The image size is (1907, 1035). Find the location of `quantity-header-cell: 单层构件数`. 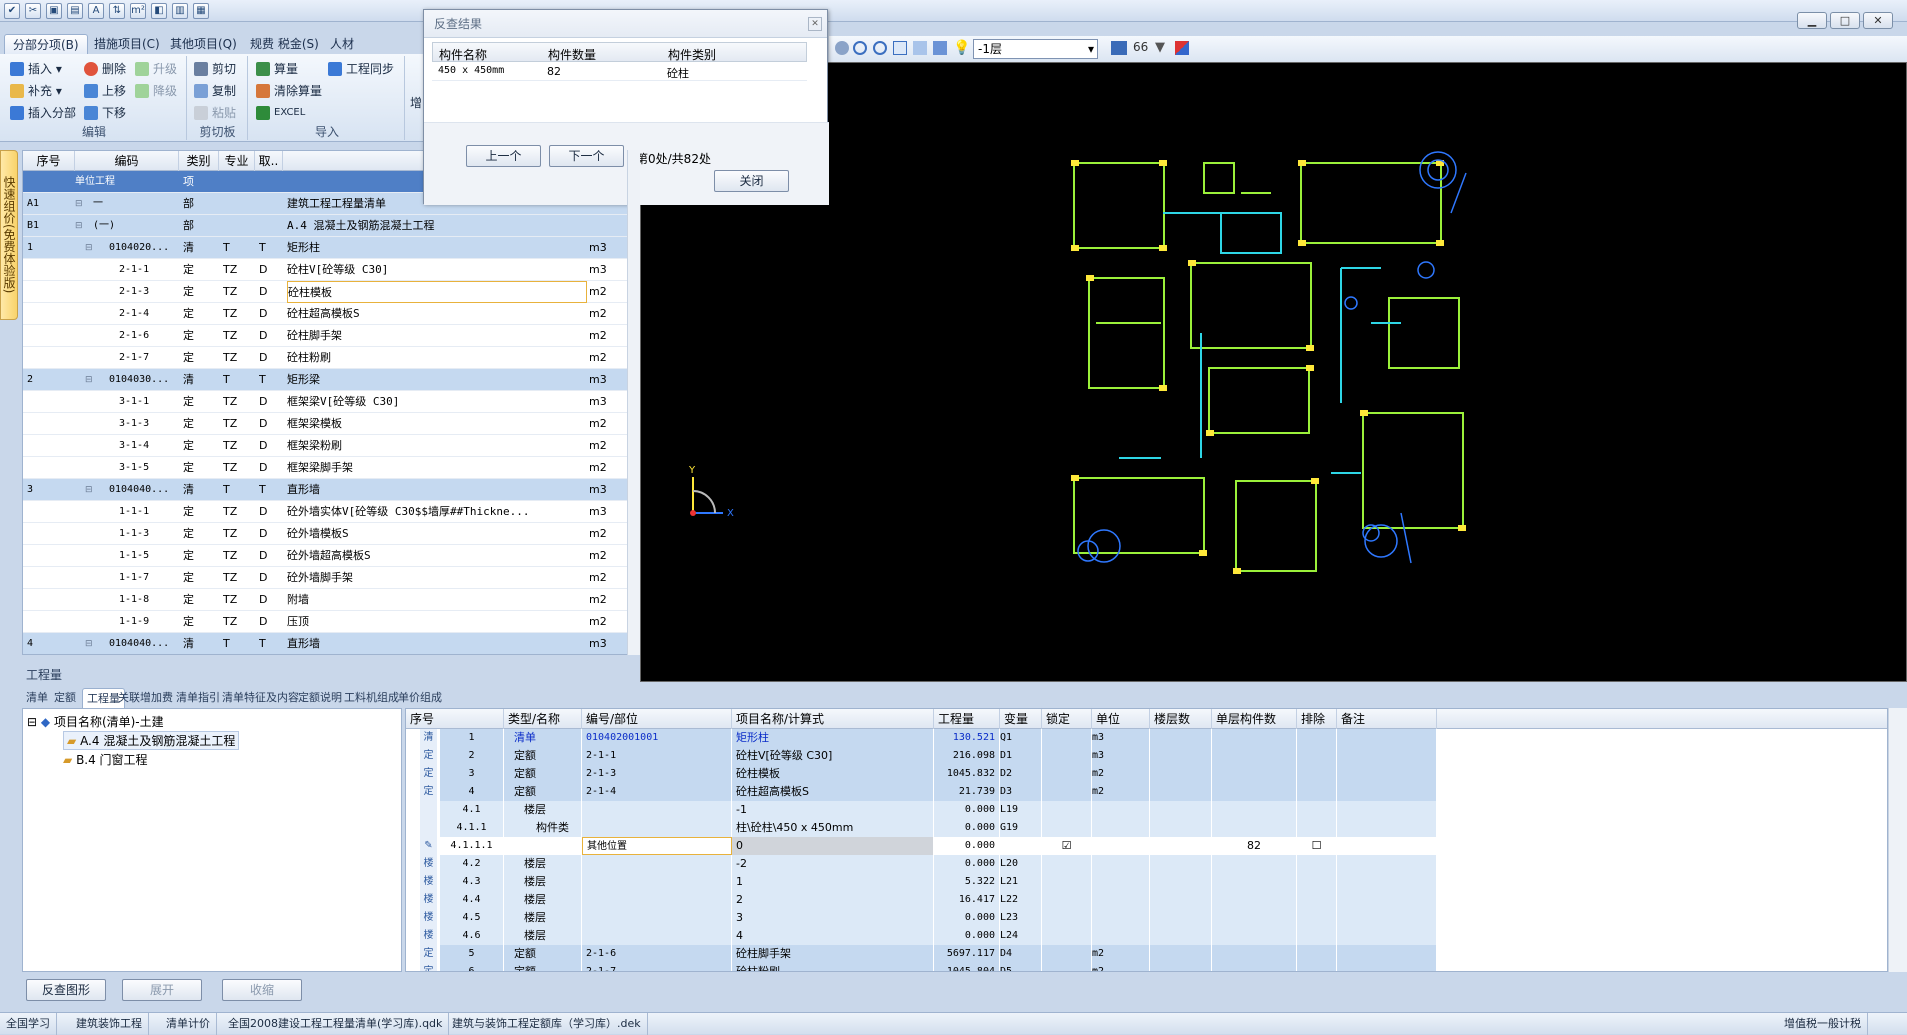

quantity-header-cell: 单层构件数 is located at coordinates (1254, 719).